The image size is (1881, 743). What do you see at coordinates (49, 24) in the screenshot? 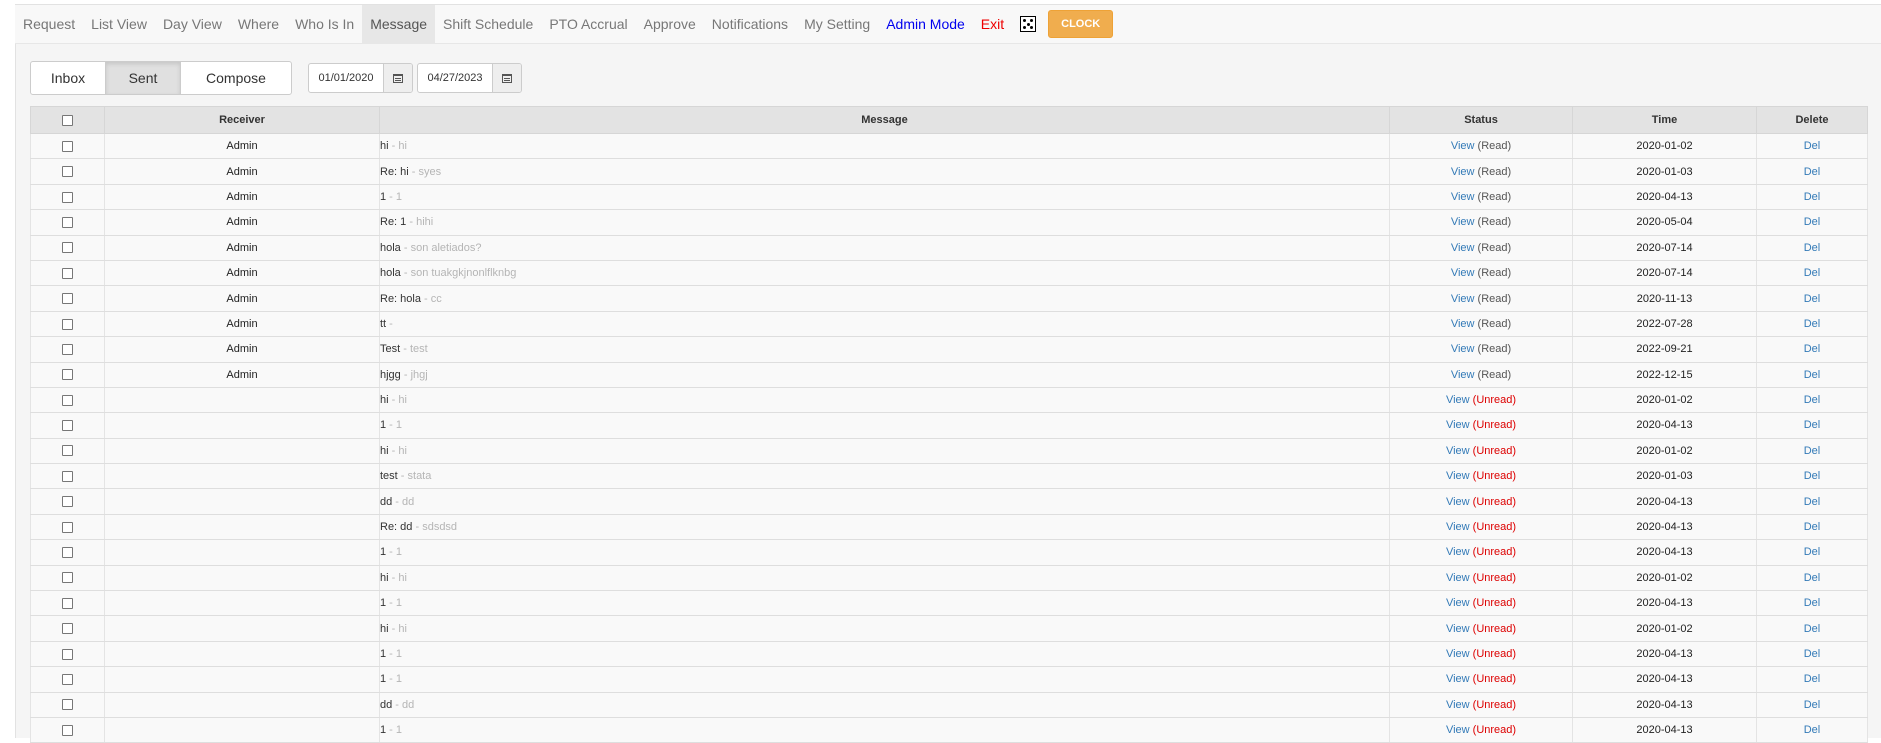
I see `nav-item-request: Request` at bounding box center [49, 24].